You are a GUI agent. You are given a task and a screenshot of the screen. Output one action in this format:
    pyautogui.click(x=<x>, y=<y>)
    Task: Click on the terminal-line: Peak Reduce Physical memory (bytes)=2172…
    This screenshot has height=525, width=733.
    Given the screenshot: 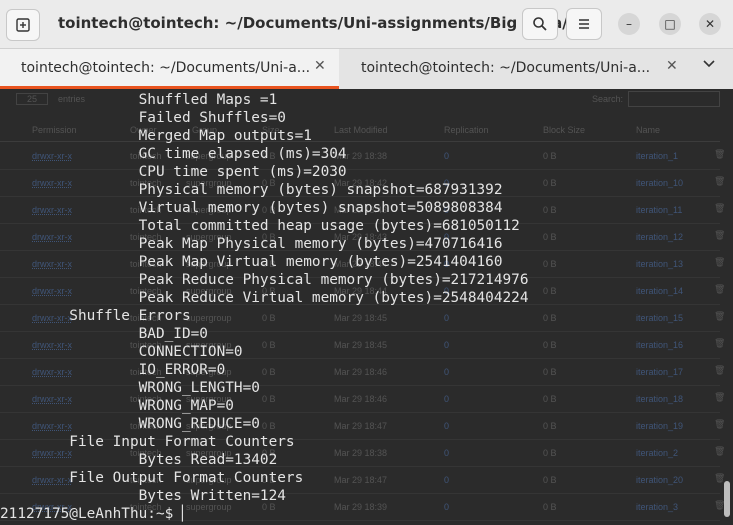 What is the action you would take?
    pyautogui.click(x=264, y=280)
    